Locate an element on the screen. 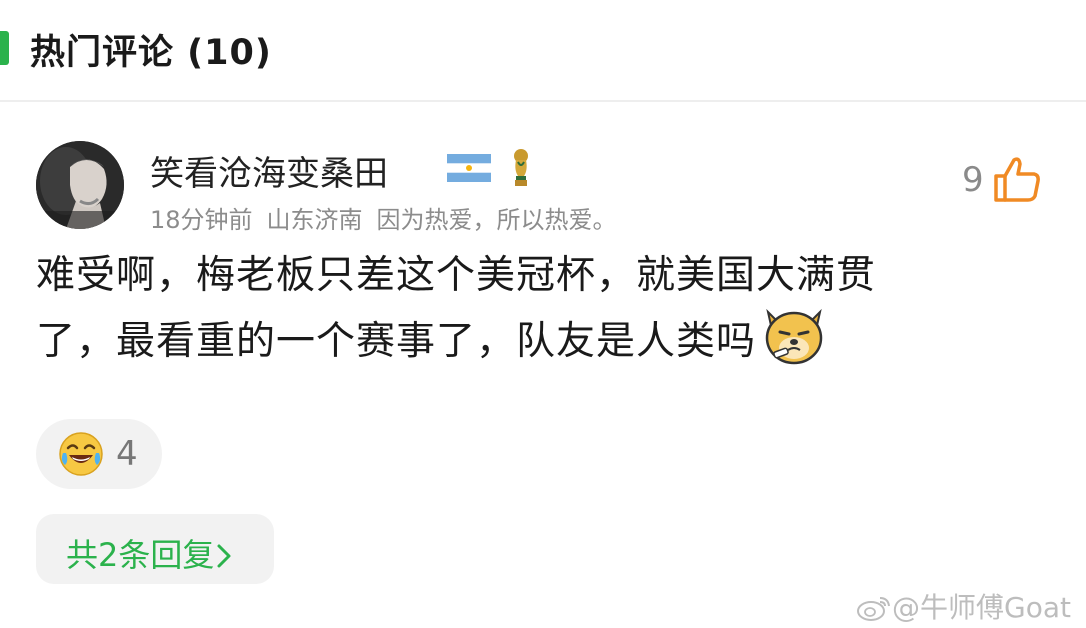 Image resolution: width=1086 pixels, height=628 pixels. weibo-logo-icon is located at coordinates (873, 609).